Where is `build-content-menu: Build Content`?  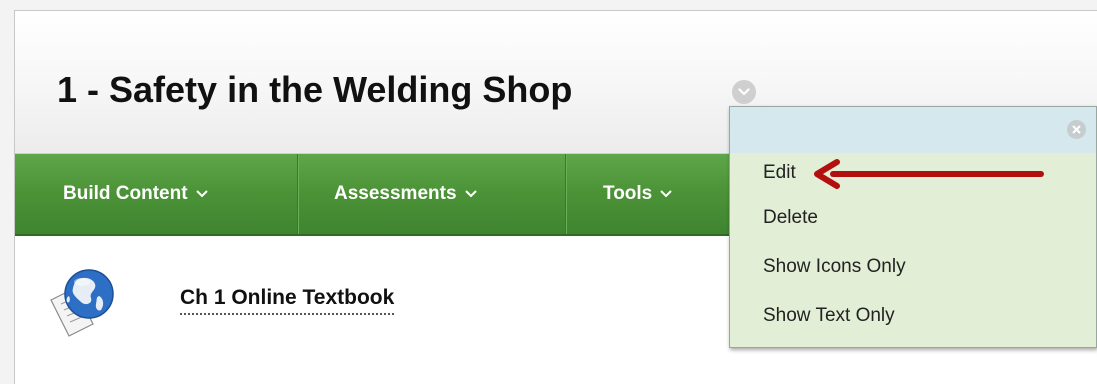
build-content-menu: Build Content is located at coordinates (135, 194).